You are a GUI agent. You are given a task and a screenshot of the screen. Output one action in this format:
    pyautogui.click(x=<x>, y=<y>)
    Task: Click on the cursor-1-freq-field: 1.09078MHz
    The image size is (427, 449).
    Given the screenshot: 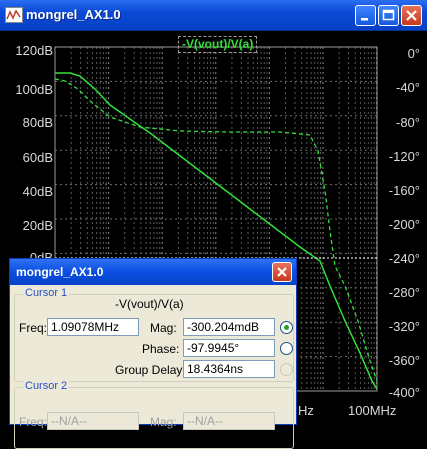 What is the action you would take?
    pyautogui.click(x=93, y=327)
    